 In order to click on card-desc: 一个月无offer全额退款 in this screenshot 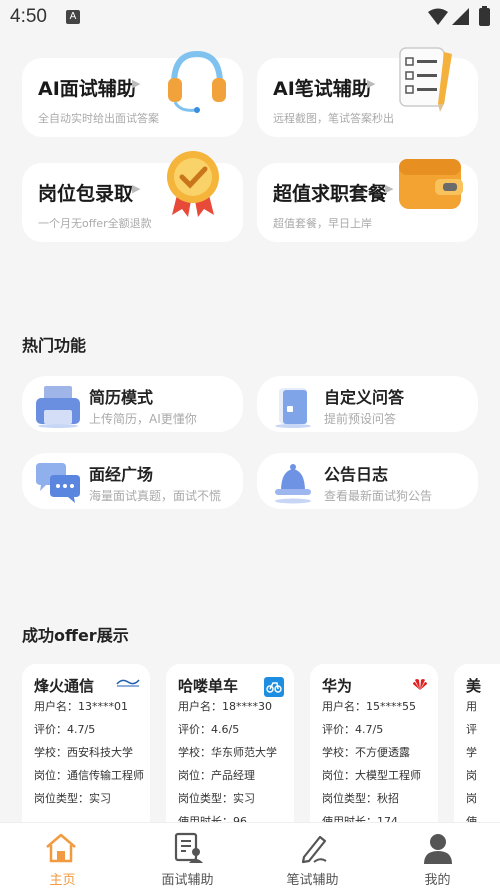, I will do `click(95, 223)`.